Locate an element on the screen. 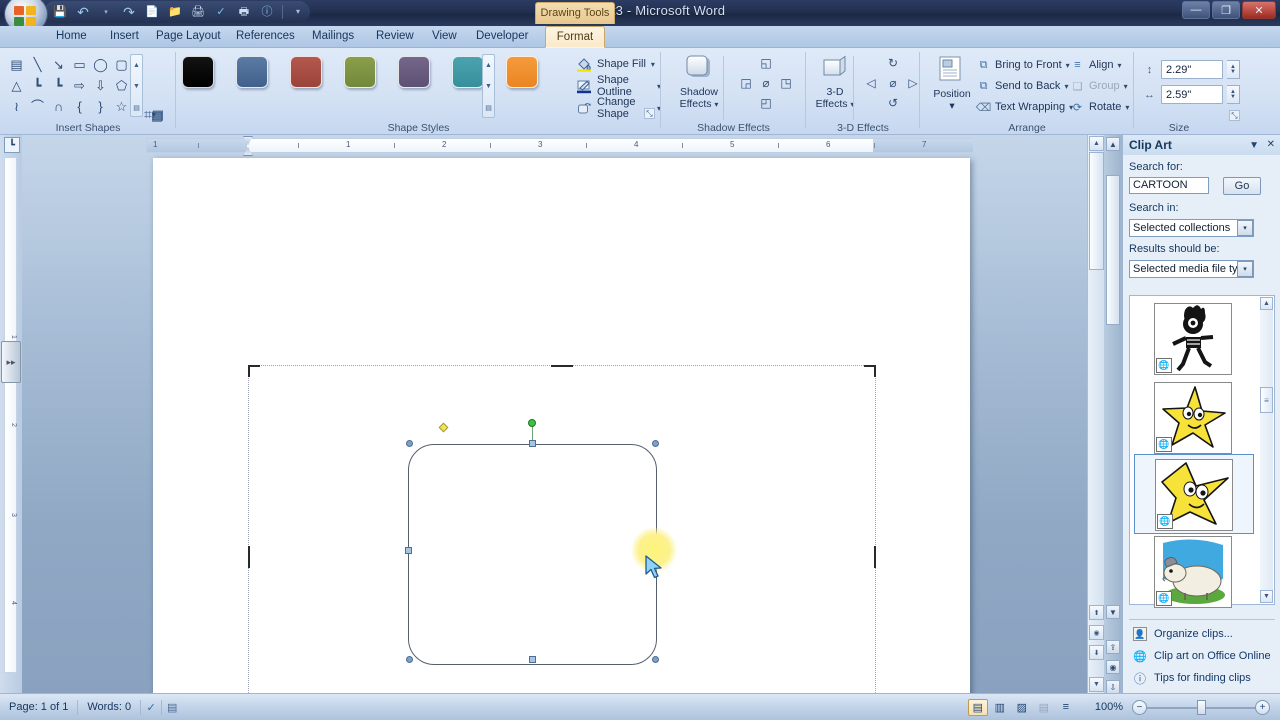 This screenshot has height=720, width=1280. arrow-line-shape: ↘ is located at coordinates (58, 64).